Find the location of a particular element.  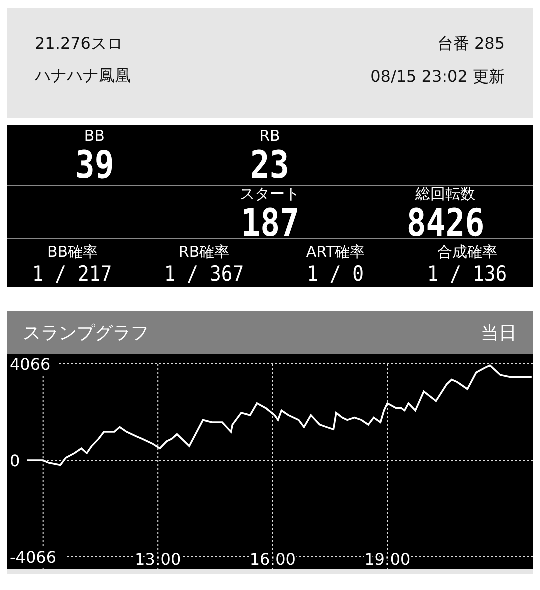

probability-value: 1 / 367 is located at coordinates (204, 274).